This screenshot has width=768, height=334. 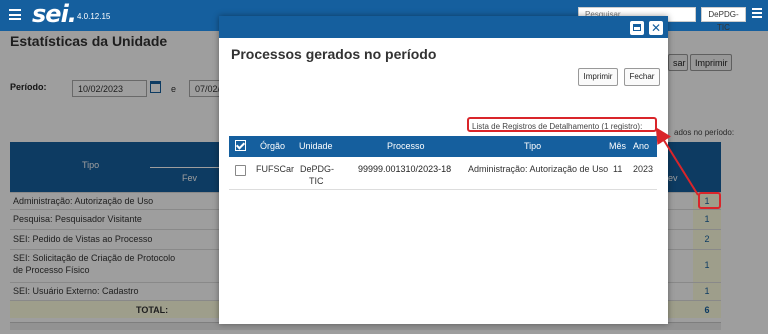 What do you see at coordinates (533, 146) in the screenshot?
I see `column-header-tipo: Tipo` at bounding box center [533, 146].